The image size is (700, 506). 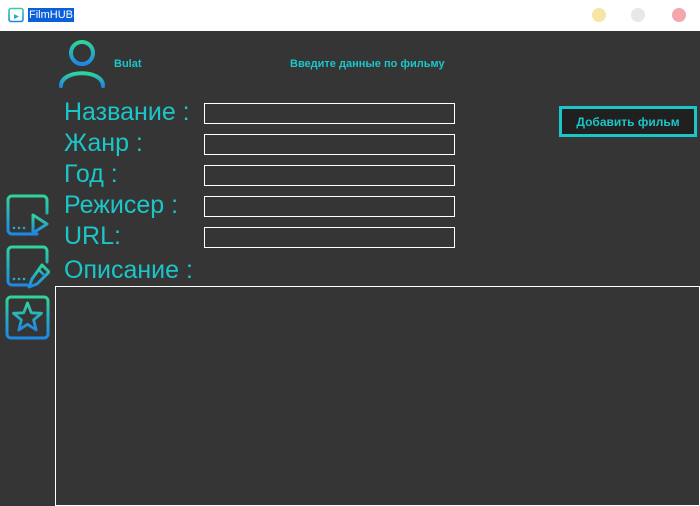 I want to click on title-label: Название :, so click(x=127, y=112).